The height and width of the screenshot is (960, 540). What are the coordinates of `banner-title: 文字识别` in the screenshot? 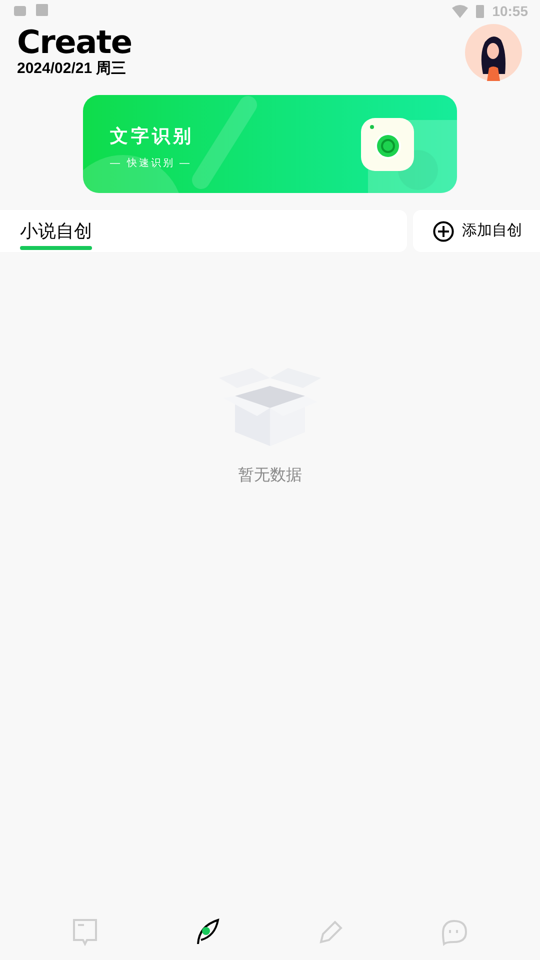 It's located at (152, 136).